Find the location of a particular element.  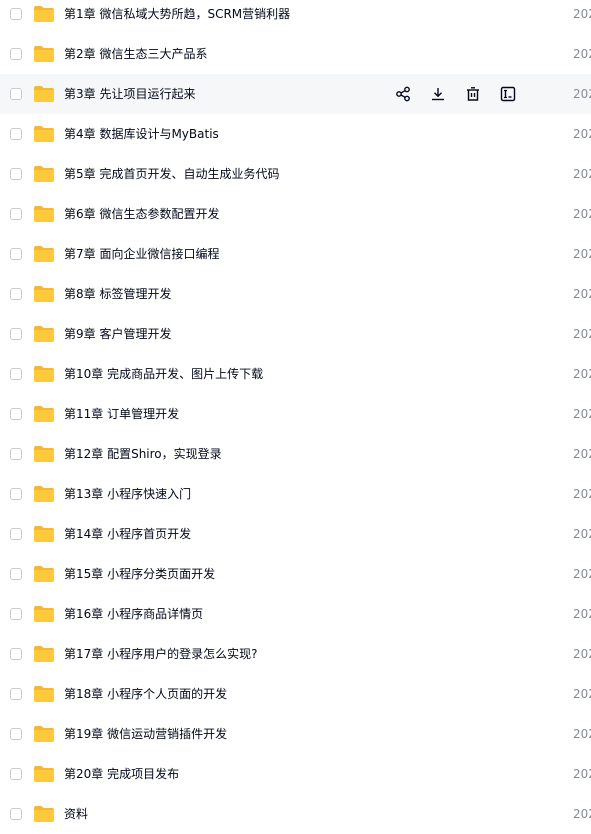

share-button is located at coordinates (403, 94).